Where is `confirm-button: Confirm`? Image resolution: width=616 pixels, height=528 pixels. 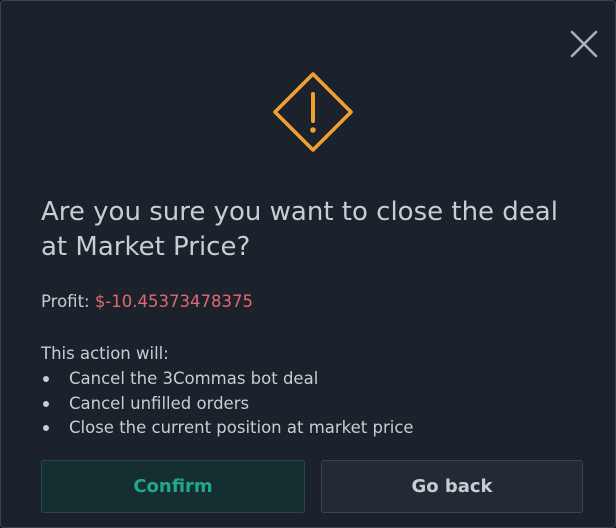
confirm-button: Confirm is located at coordinates (173, 486).